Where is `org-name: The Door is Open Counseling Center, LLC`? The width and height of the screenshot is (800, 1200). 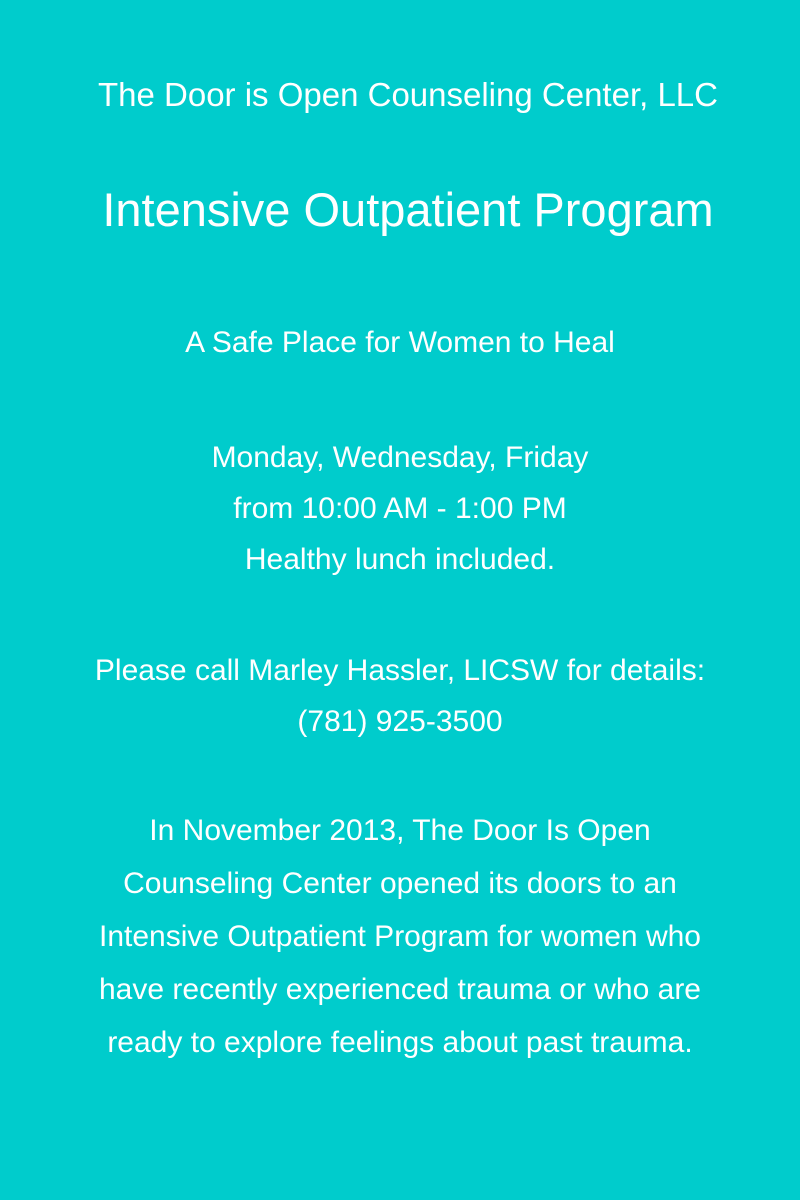 org-name: The Door is Open Counseling Center, LLC is located at coordinates (407, 94).